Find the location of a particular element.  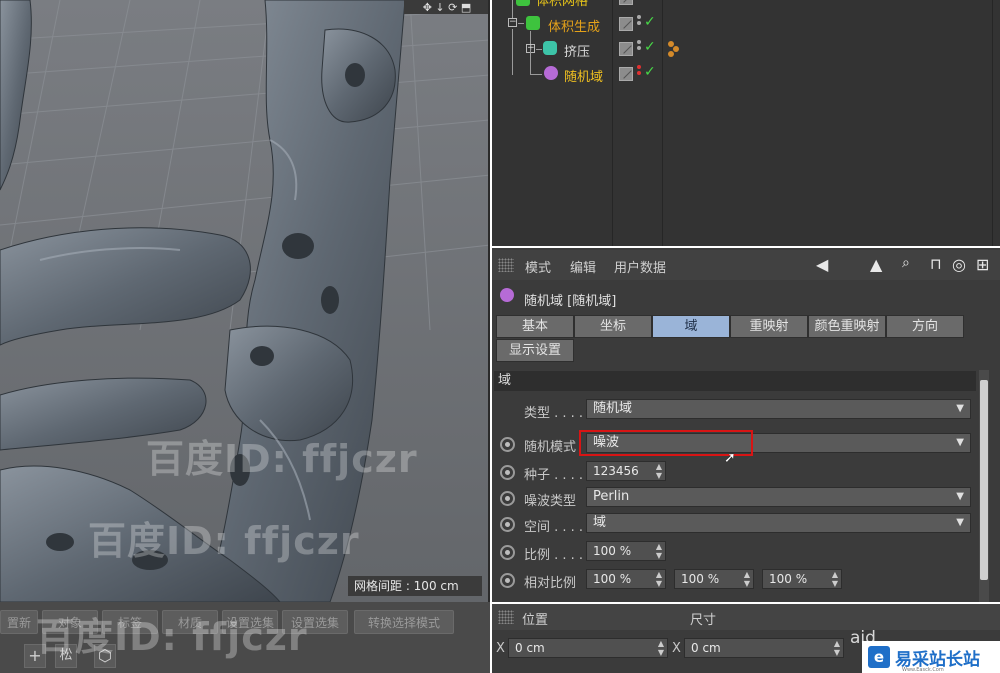

space-dropdown: 域 ▼ is located at coordinates (778, 523).